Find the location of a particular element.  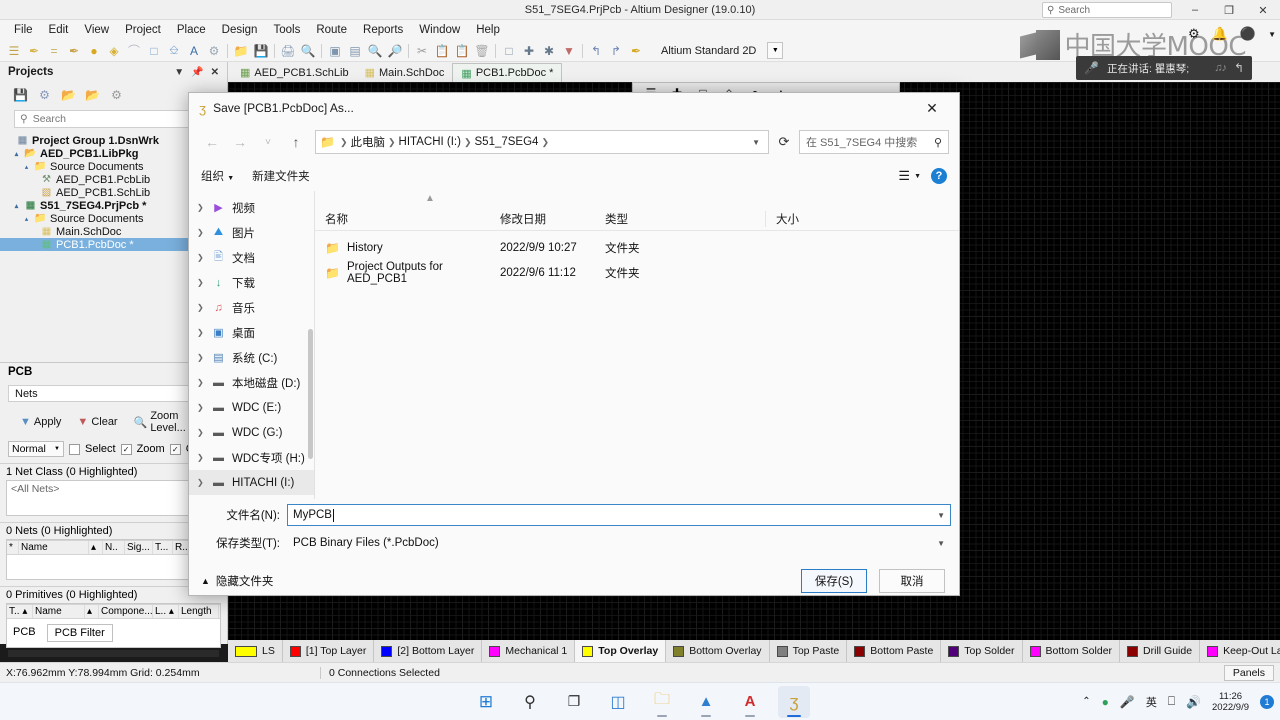

close-button: ✕ is located at coordinates (1263, 10).